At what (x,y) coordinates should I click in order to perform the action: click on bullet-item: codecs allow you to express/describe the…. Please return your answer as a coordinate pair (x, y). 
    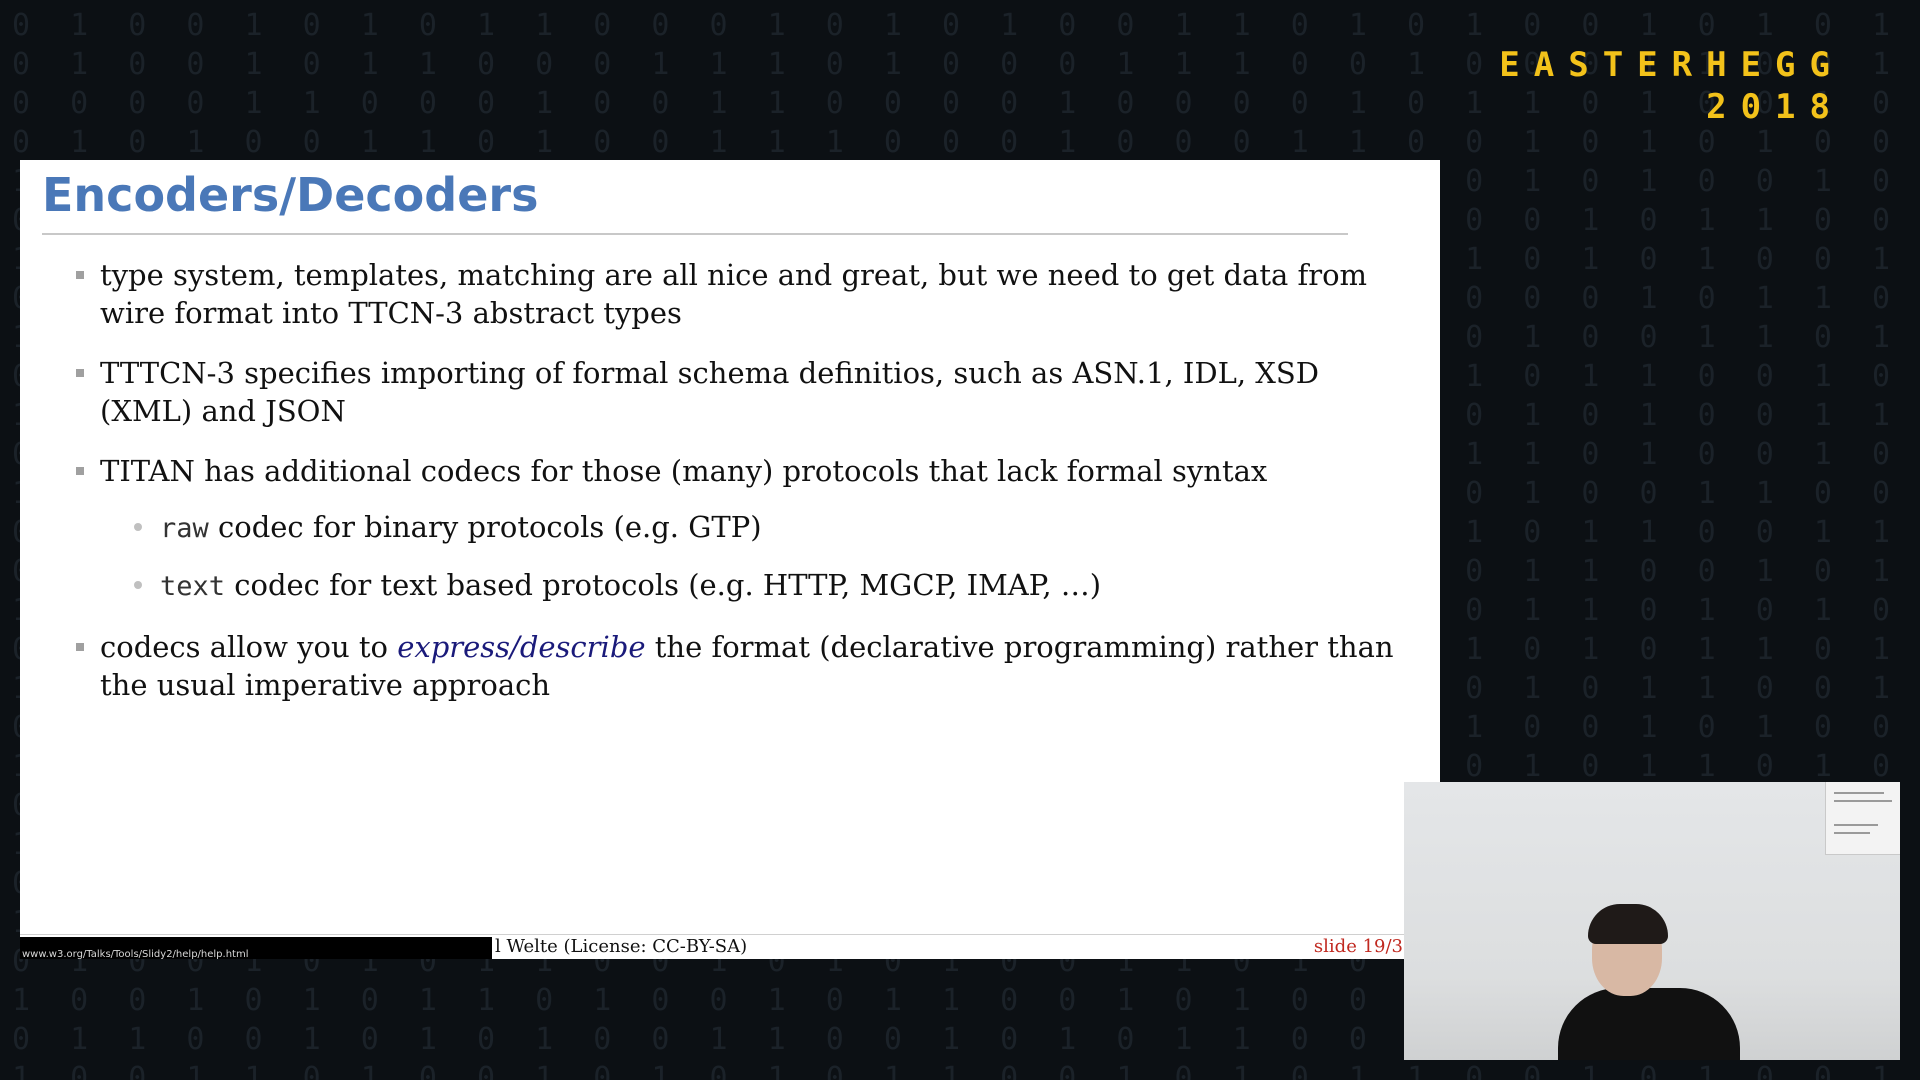
    Looking at the image, I should click on (720, 666).